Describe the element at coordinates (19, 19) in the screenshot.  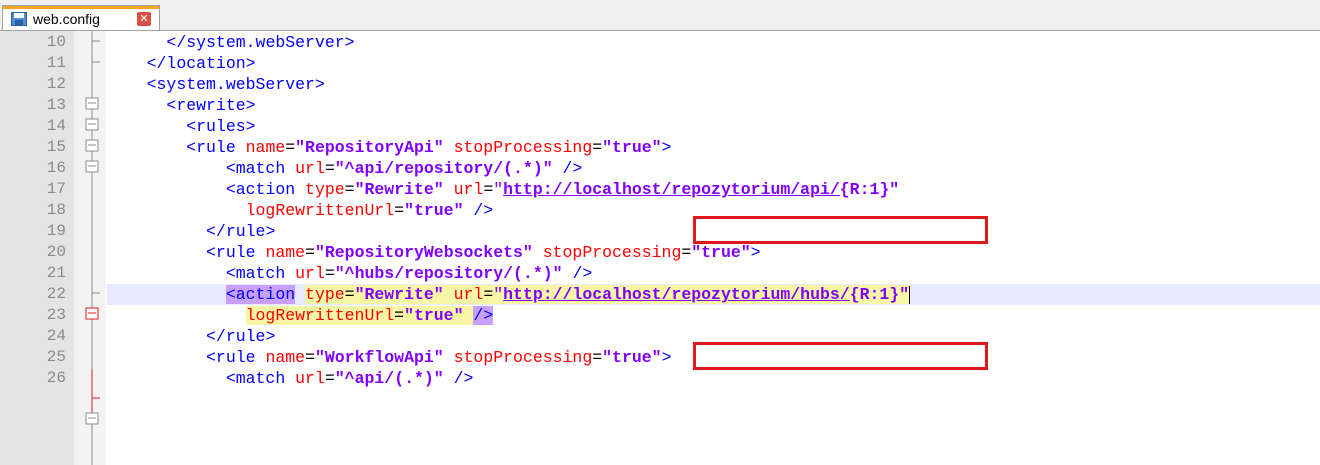
I see `save-file-icon` at that location.